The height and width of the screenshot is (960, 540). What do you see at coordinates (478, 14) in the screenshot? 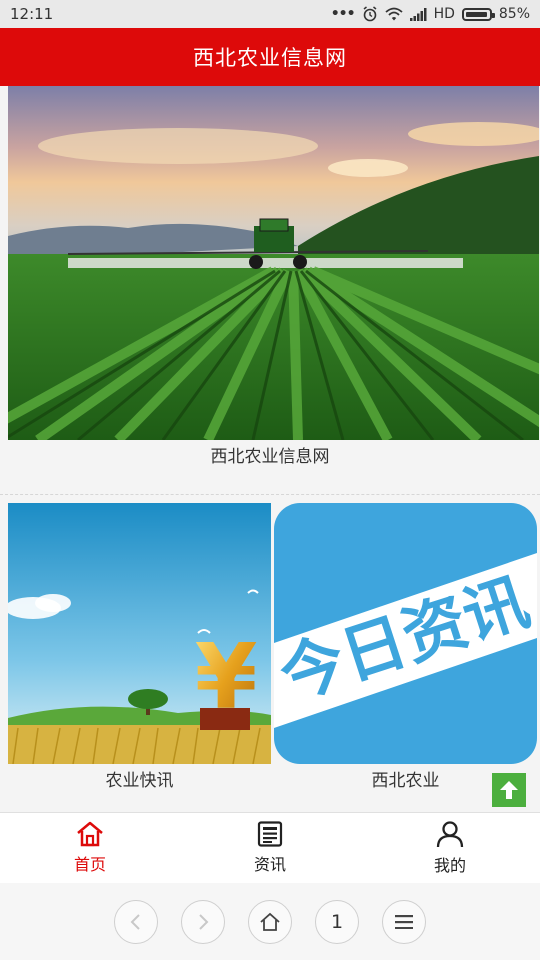
I see `battery-icon` at bounding box center [478, 14].